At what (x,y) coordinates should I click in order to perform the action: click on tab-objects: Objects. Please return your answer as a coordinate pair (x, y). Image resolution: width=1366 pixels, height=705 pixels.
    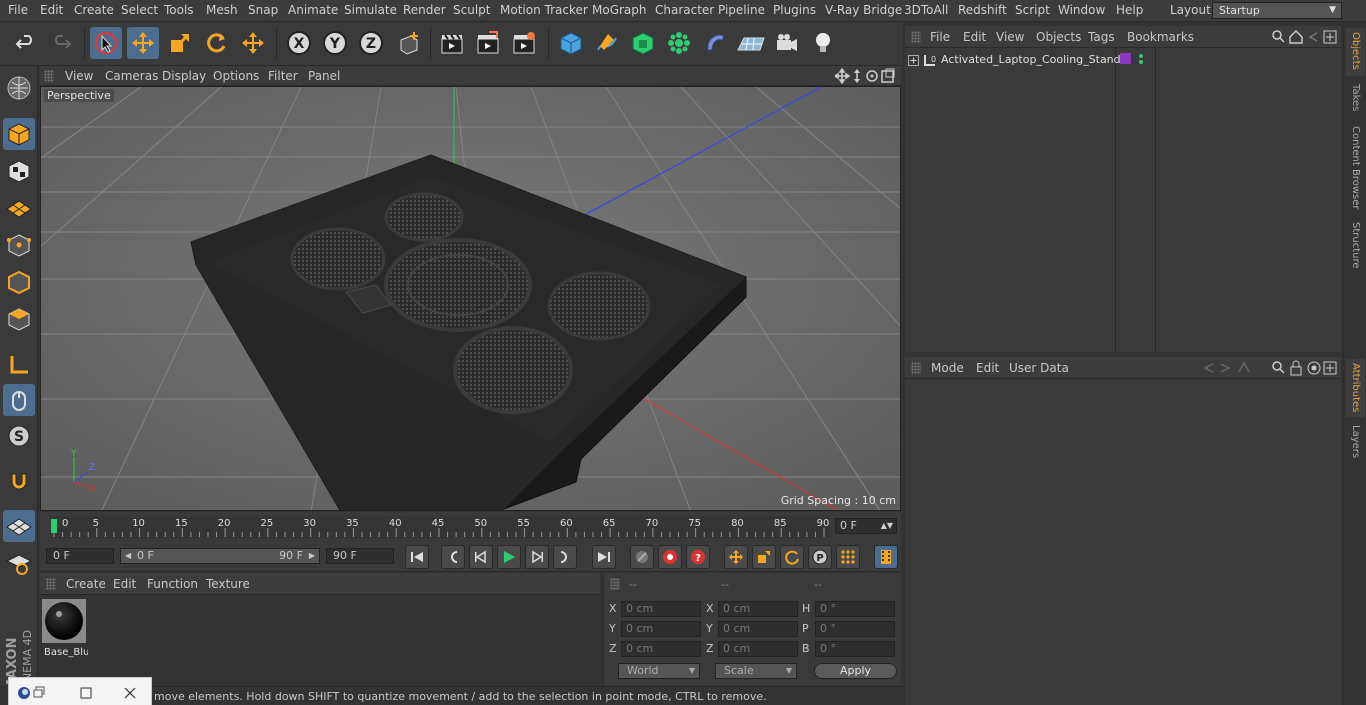
    Looking at the image, I should click on (1355, 52).